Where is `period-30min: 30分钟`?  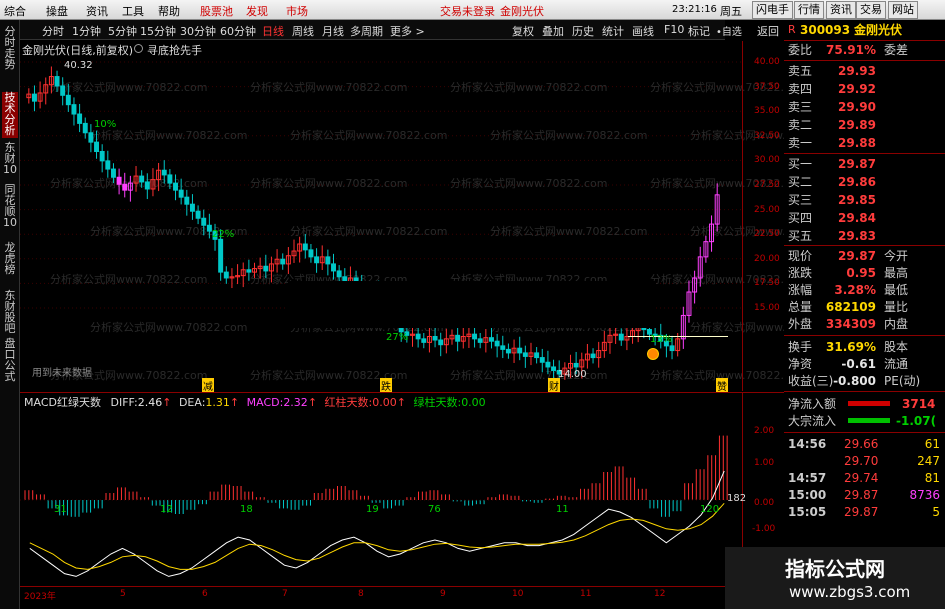
period-30min: 30分钟 is located at coordinates (198, 31).